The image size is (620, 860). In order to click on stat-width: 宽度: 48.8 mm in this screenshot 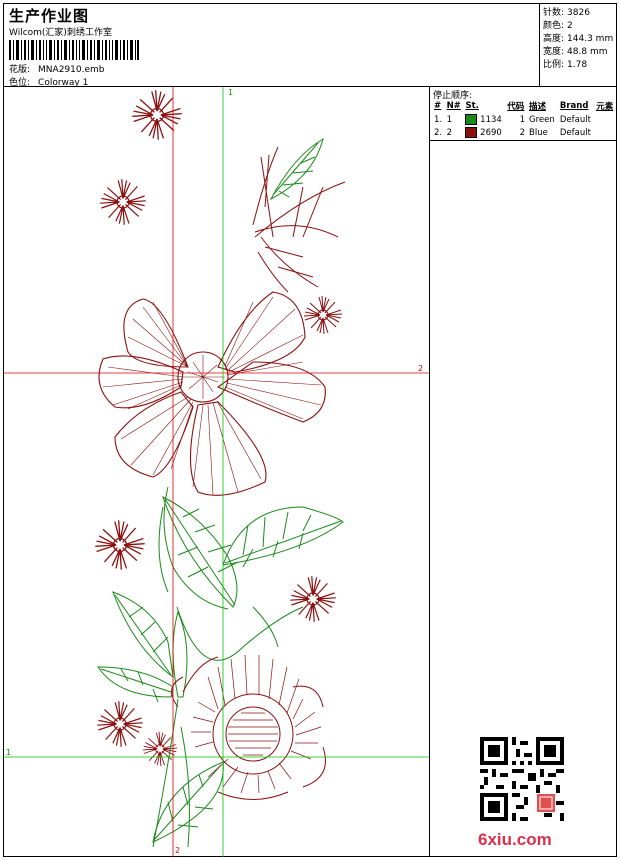, I will do `click(575, 50)`.